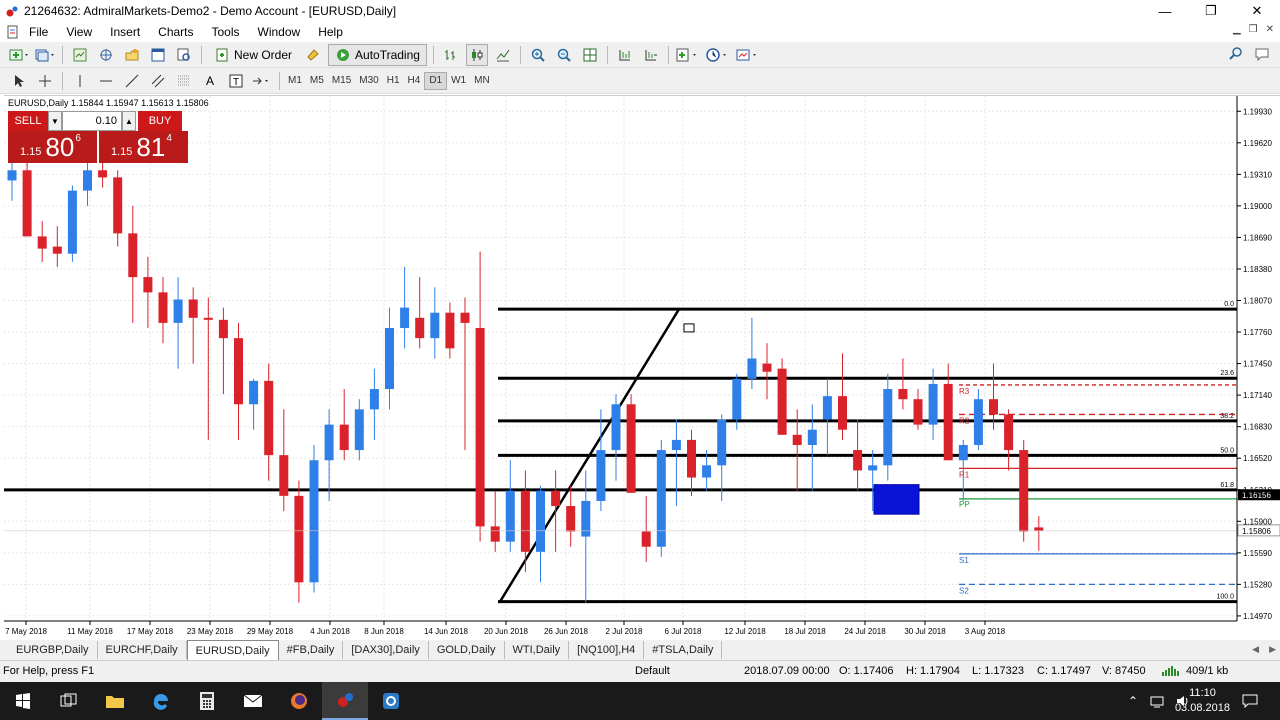 This screenshot has width=1280, height=720. What do you see at coordinates (476, 54) in the screenshot?
I see `candlestick-icon` at bounding box center [476, 54].